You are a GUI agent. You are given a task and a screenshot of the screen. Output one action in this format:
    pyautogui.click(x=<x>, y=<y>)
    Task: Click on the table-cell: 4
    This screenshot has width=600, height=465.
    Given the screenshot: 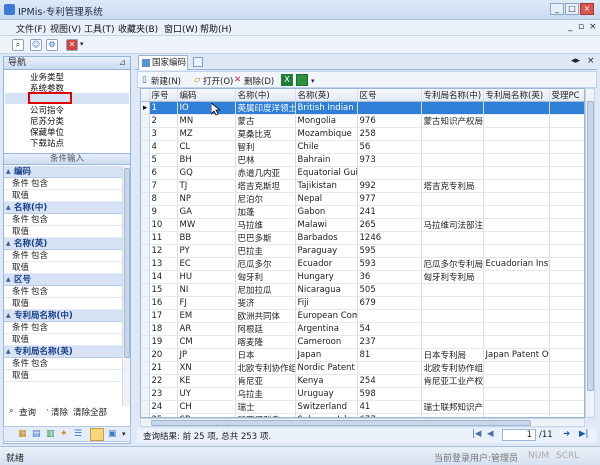 What is the action you would take?
    pyautogui.click(x=163, y=147)
    